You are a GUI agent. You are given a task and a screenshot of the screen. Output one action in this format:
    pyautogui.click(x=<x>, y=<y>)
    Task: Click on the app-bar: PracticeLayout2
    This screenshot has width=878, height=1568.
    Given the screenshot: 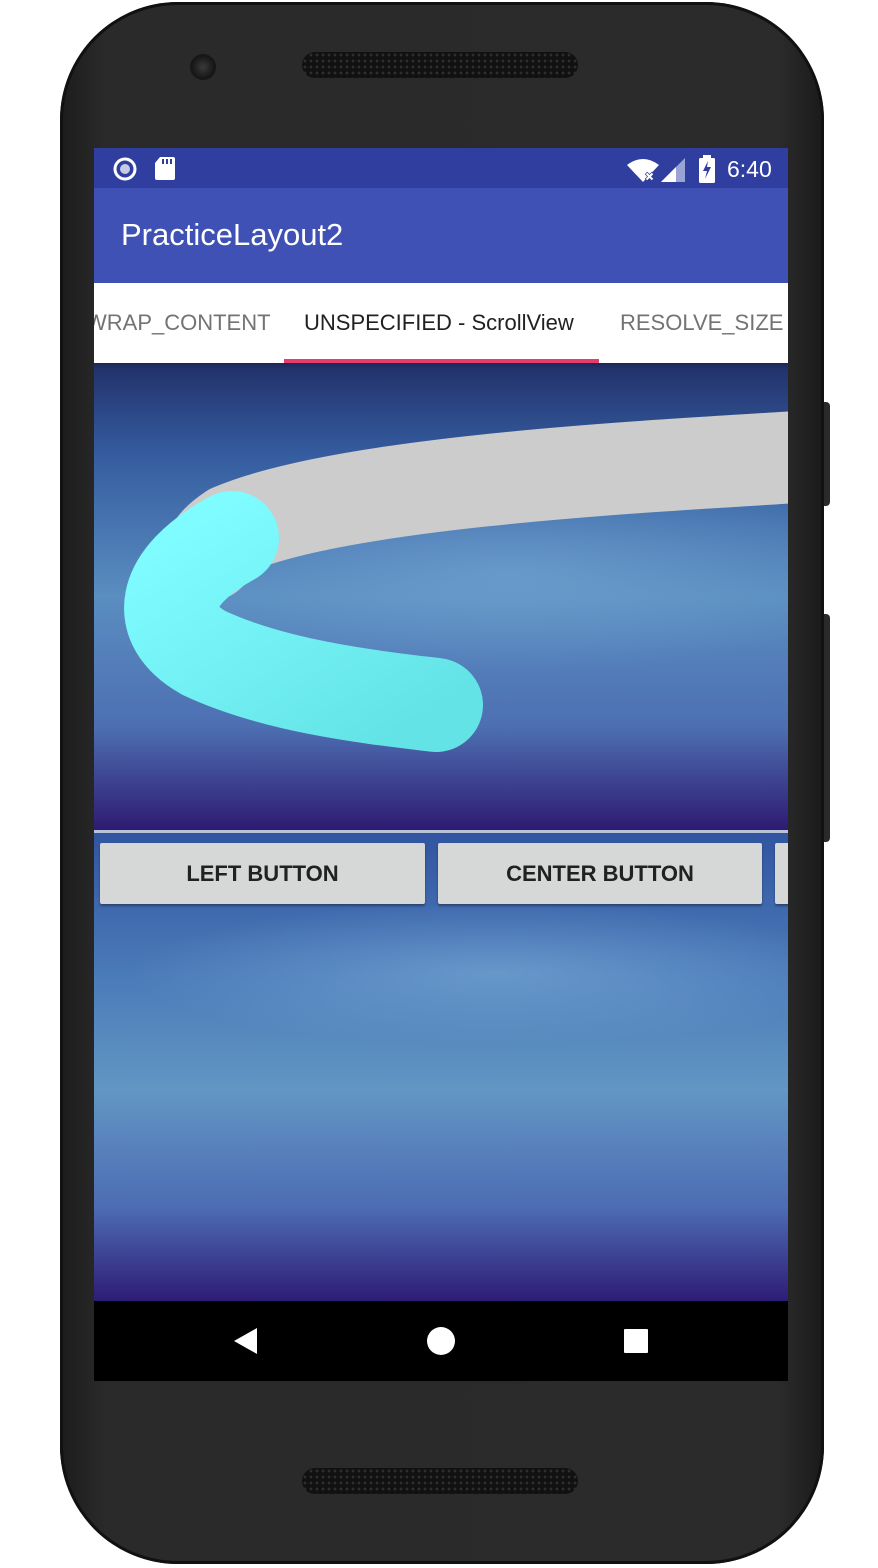 What is the action you would take?
    pyautogui.click(x=441, y=235)
    